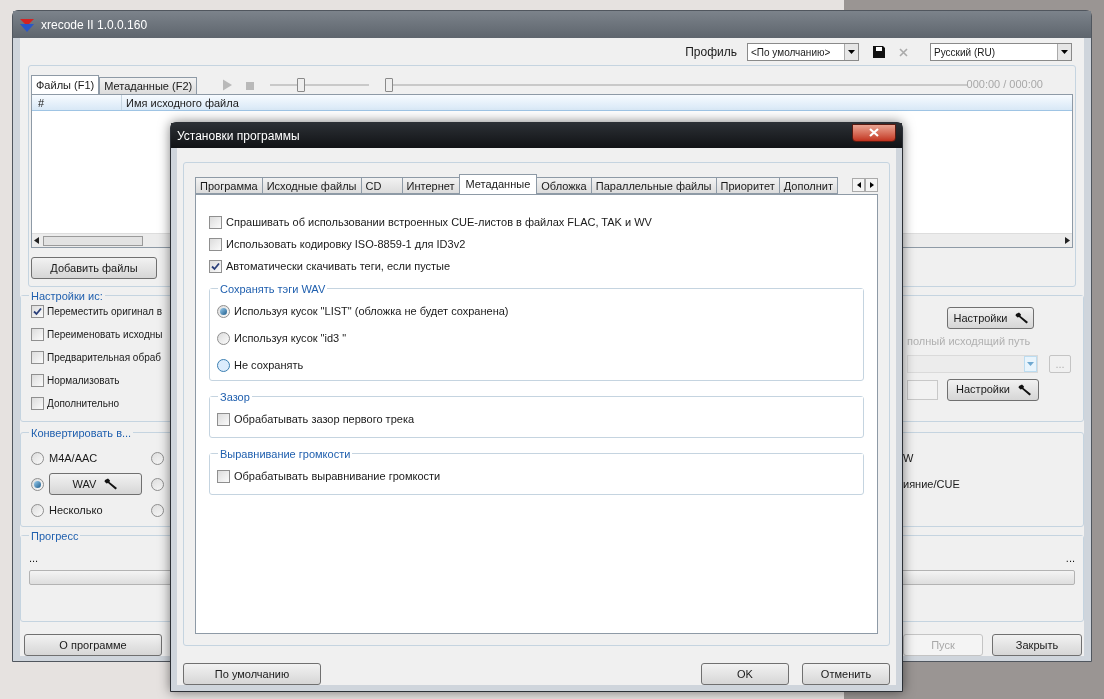 The image size is (1104, 699). I want to click on tab: Интернет, so click(430, 185).